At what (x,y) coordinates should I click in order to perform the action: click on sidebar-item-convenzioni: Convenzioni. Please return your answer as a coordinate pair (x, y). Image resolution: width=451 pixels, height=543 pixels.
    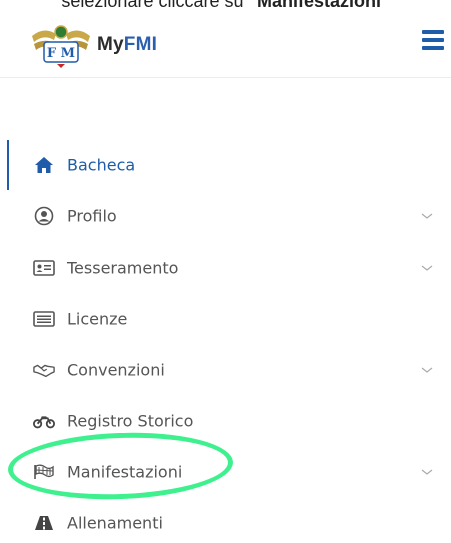
    Looking at the image, I should click on (225, 370).